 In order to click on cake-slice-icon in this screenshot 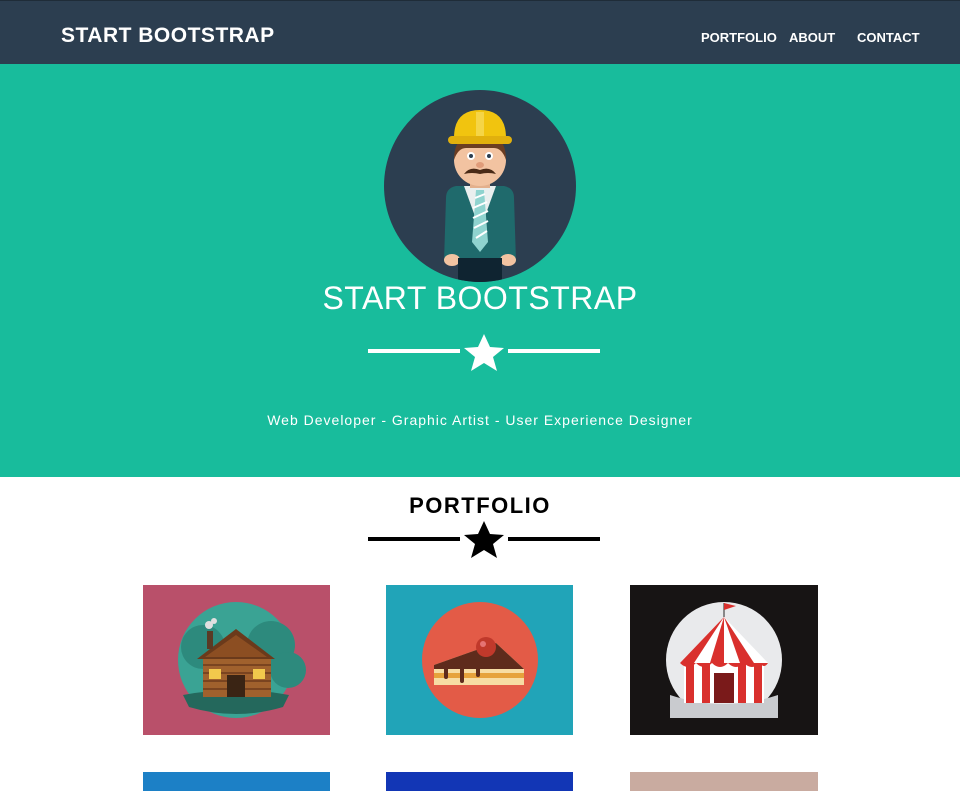, I will do `click(480, 660)`.